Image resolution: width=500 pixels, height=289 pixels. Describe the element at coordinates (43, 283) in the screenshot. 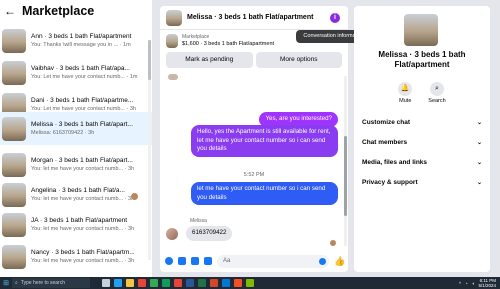

I see `taskbar-search-placeholder: Type here to search` at that location.